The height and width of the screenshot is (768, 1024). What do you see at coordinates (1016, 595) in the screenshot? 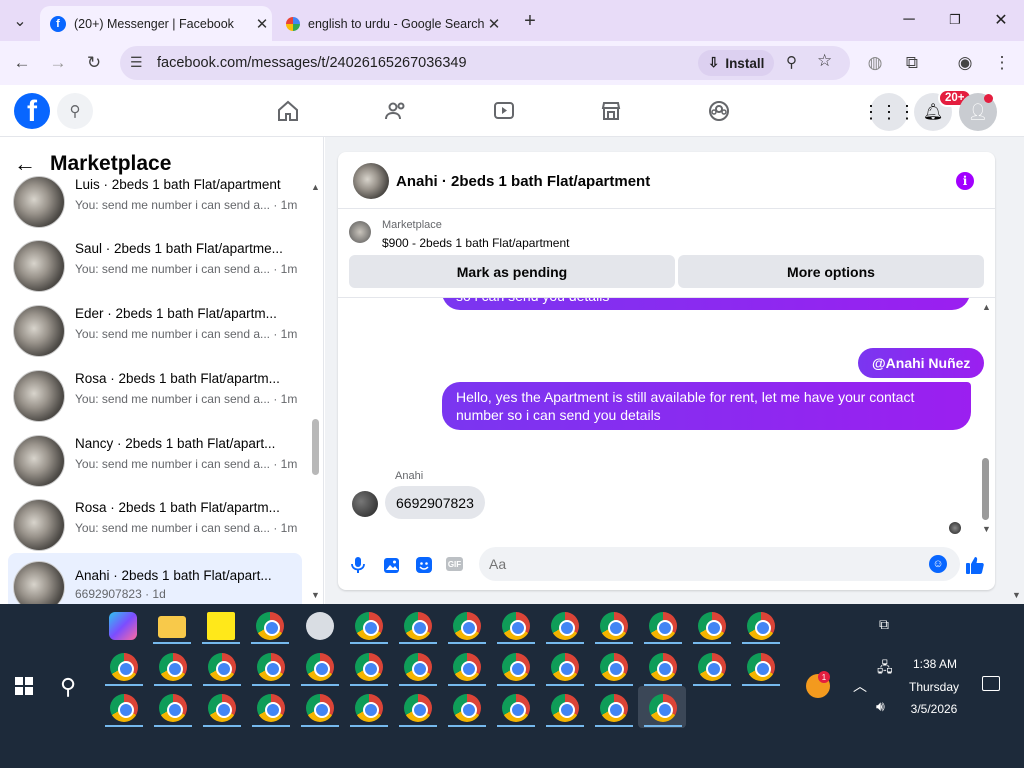
I see `page-scroll-down-icon: ▼` at bounding box center [1016, 595].